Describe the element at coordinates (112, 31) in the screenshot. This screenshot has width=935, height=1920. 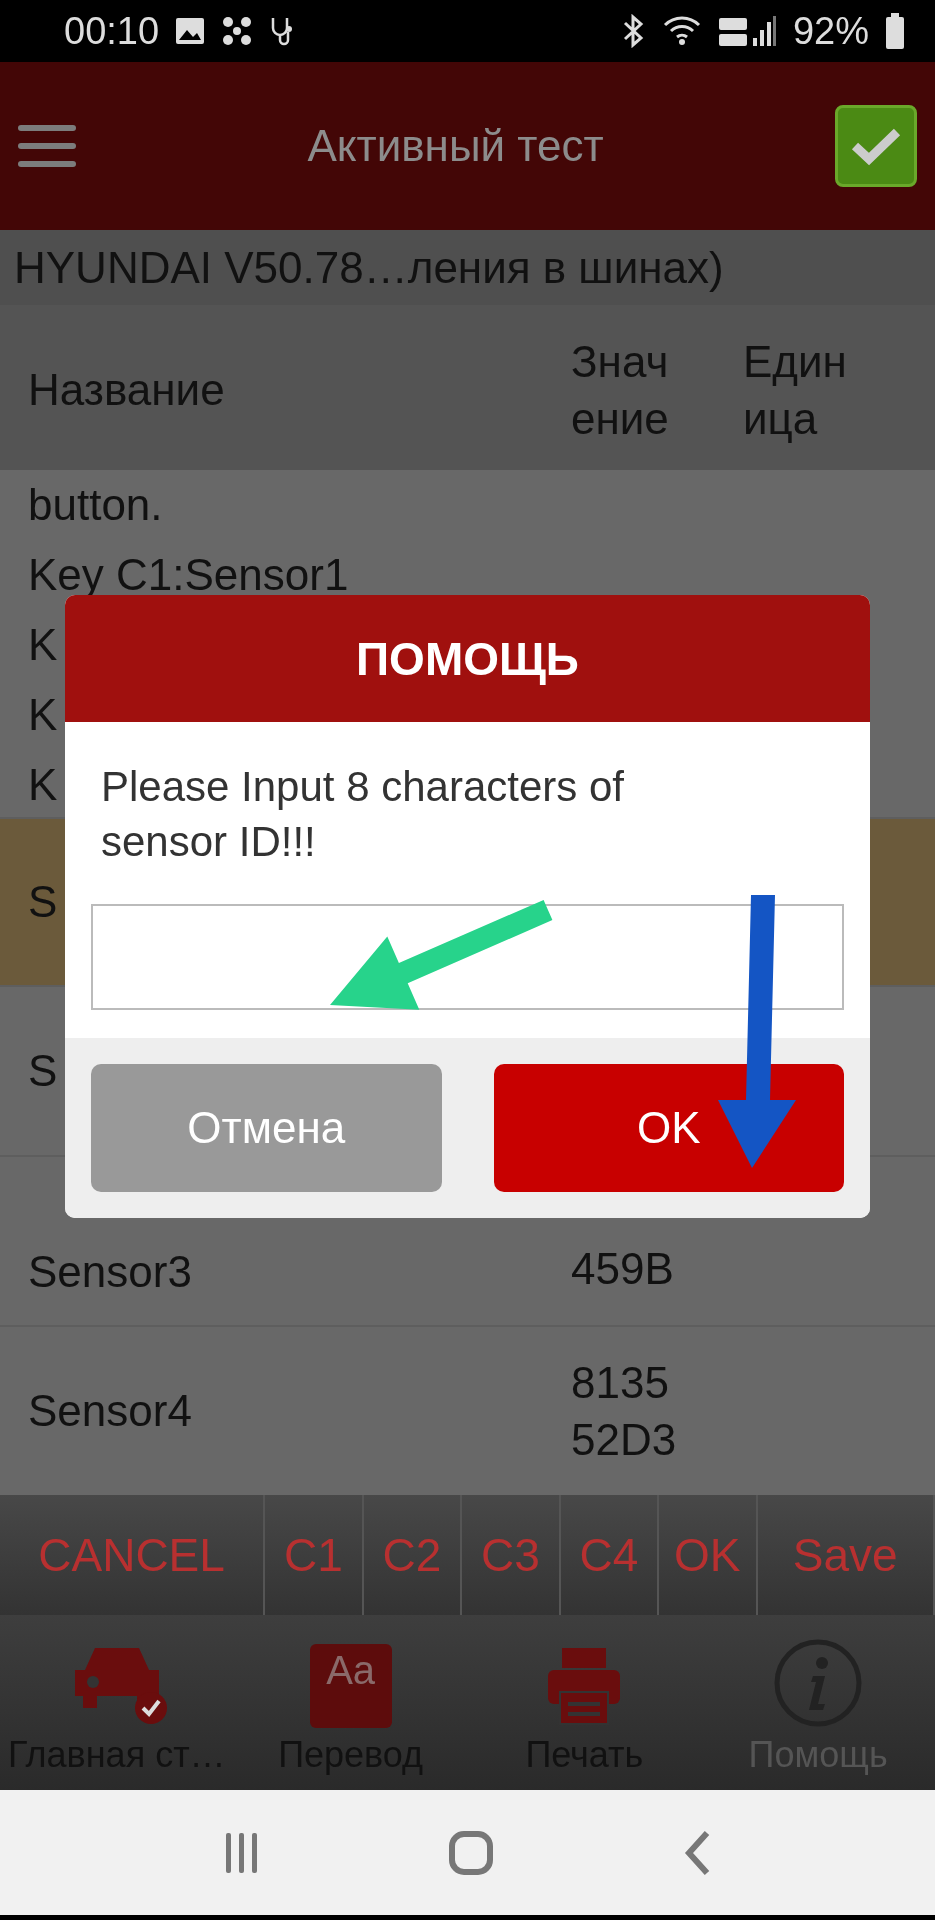
I see `clock: 00:10` at that location.